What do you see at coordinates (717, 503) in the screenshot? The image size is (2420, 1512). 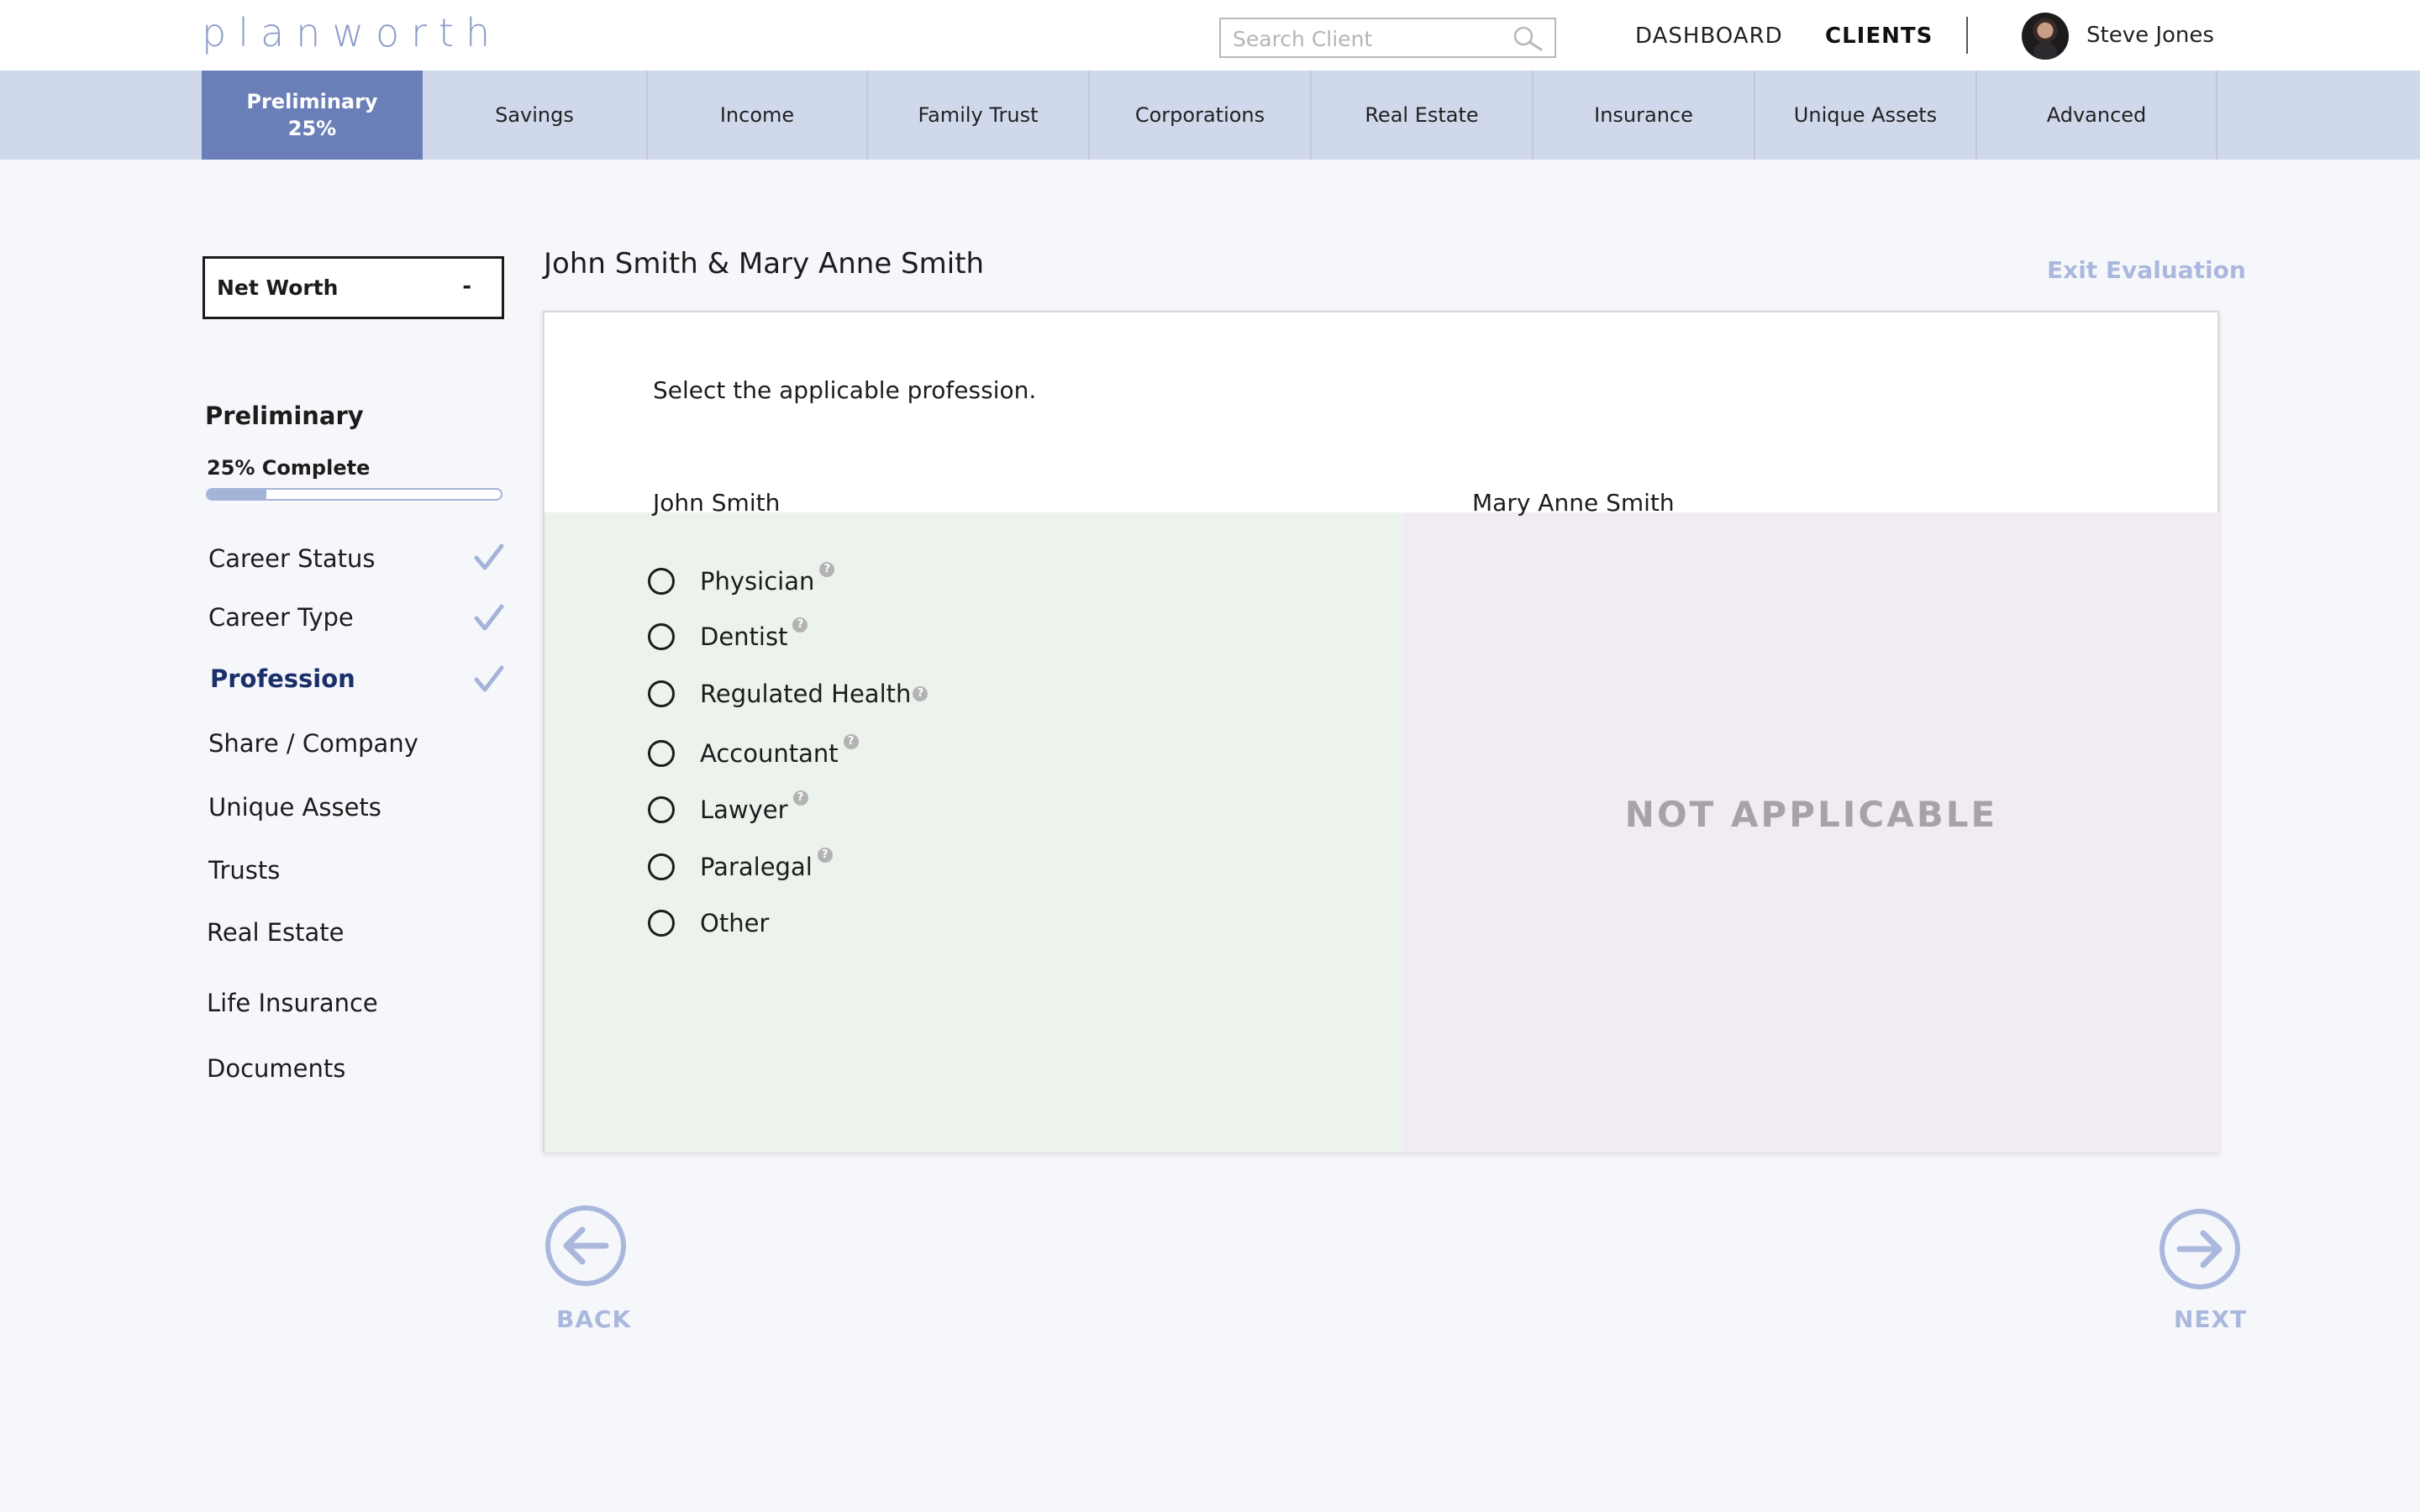 I see `person-a-name: John Smith` at bounding box center [717, 503].